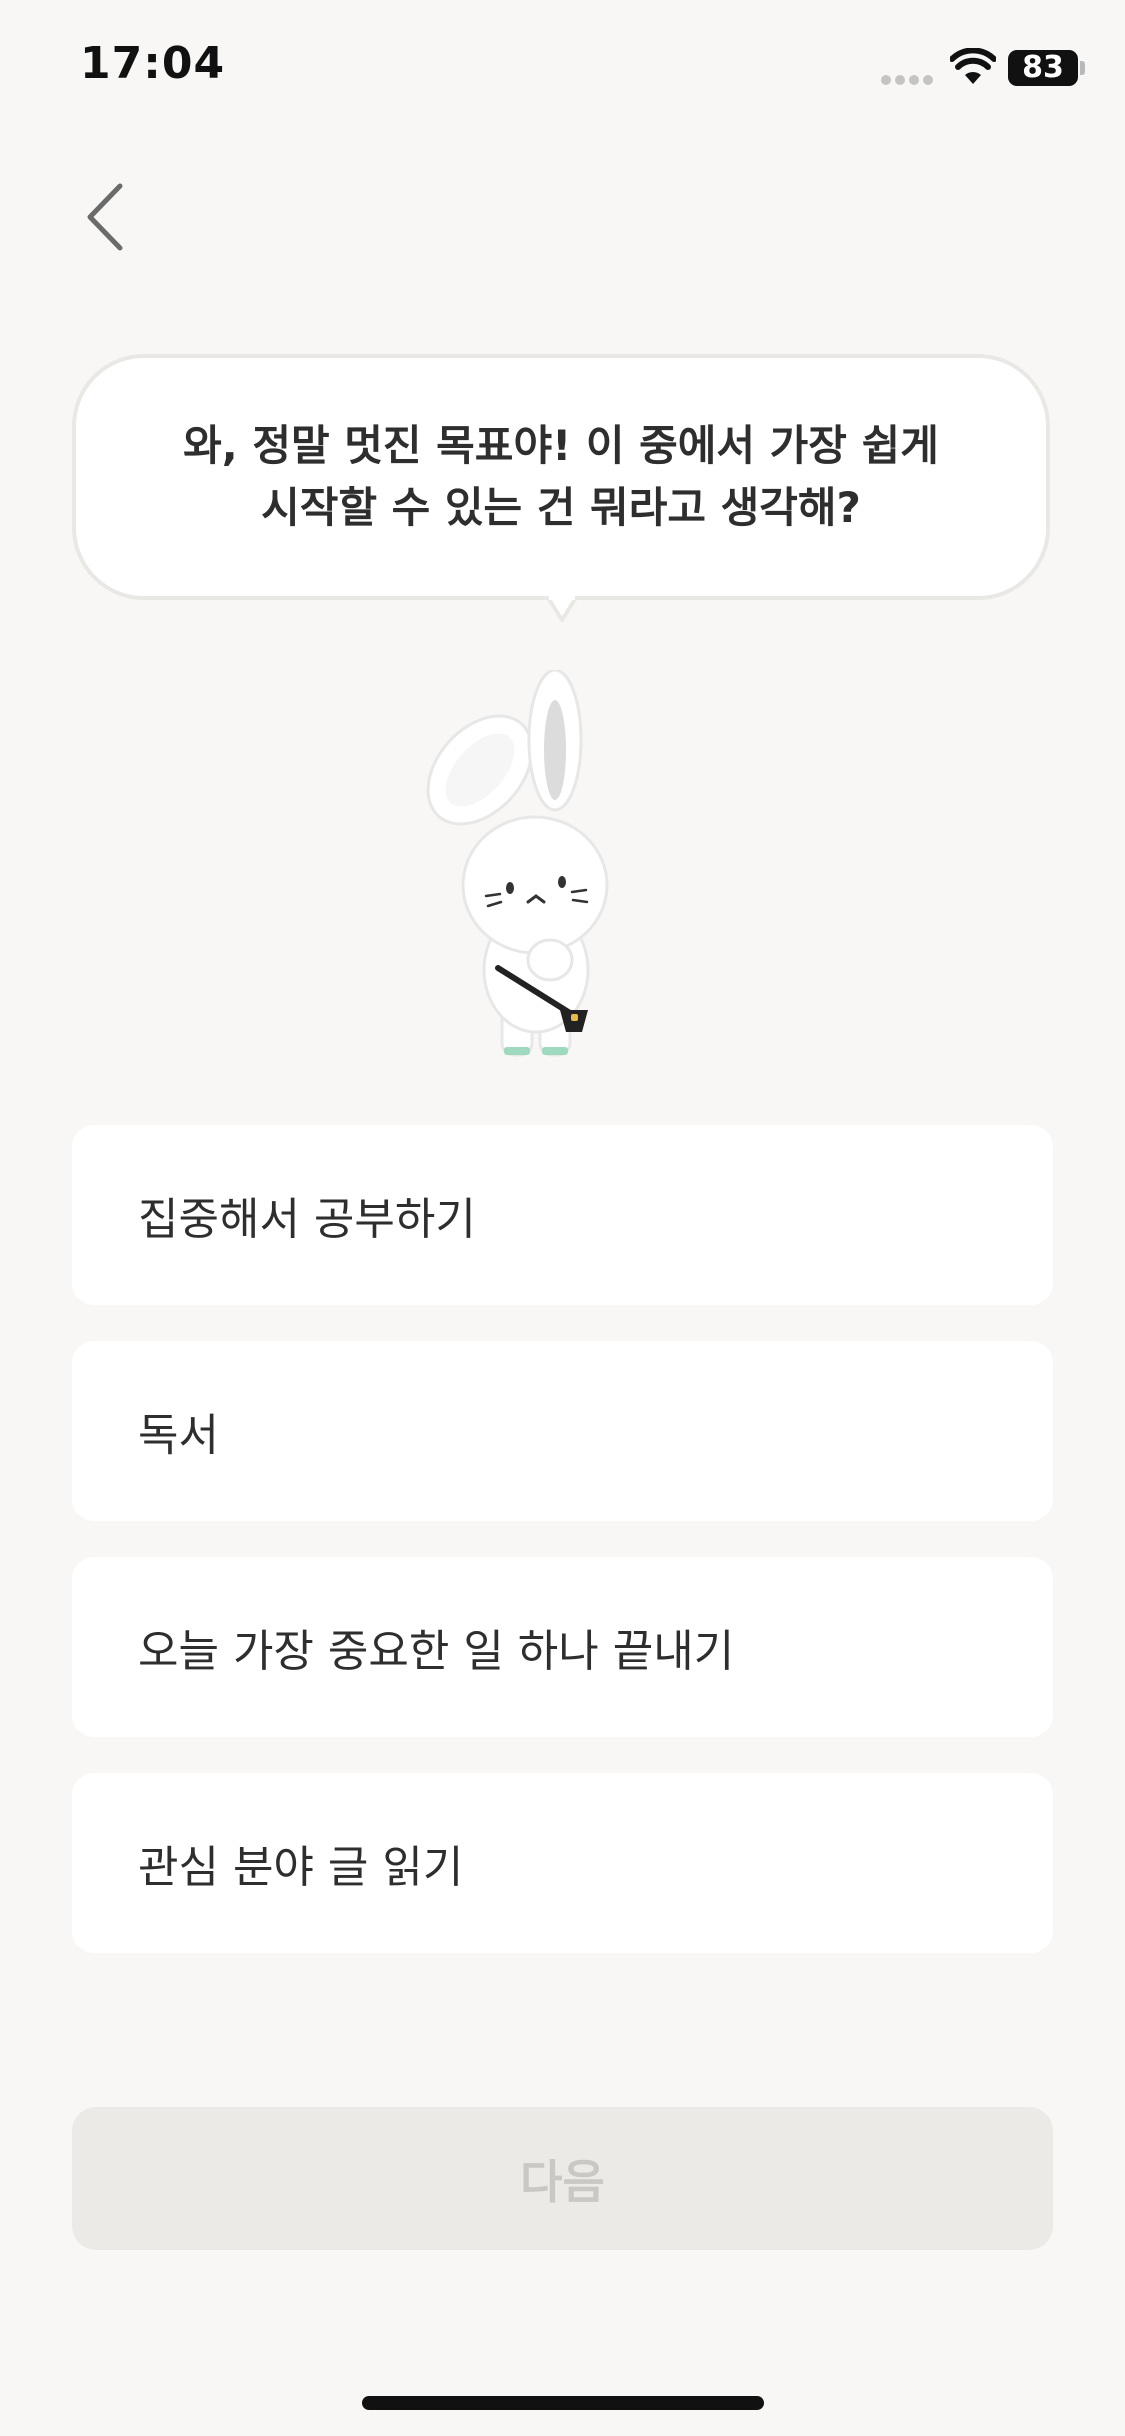  I want to click on speech-bubble-tail, so click(562, 609).